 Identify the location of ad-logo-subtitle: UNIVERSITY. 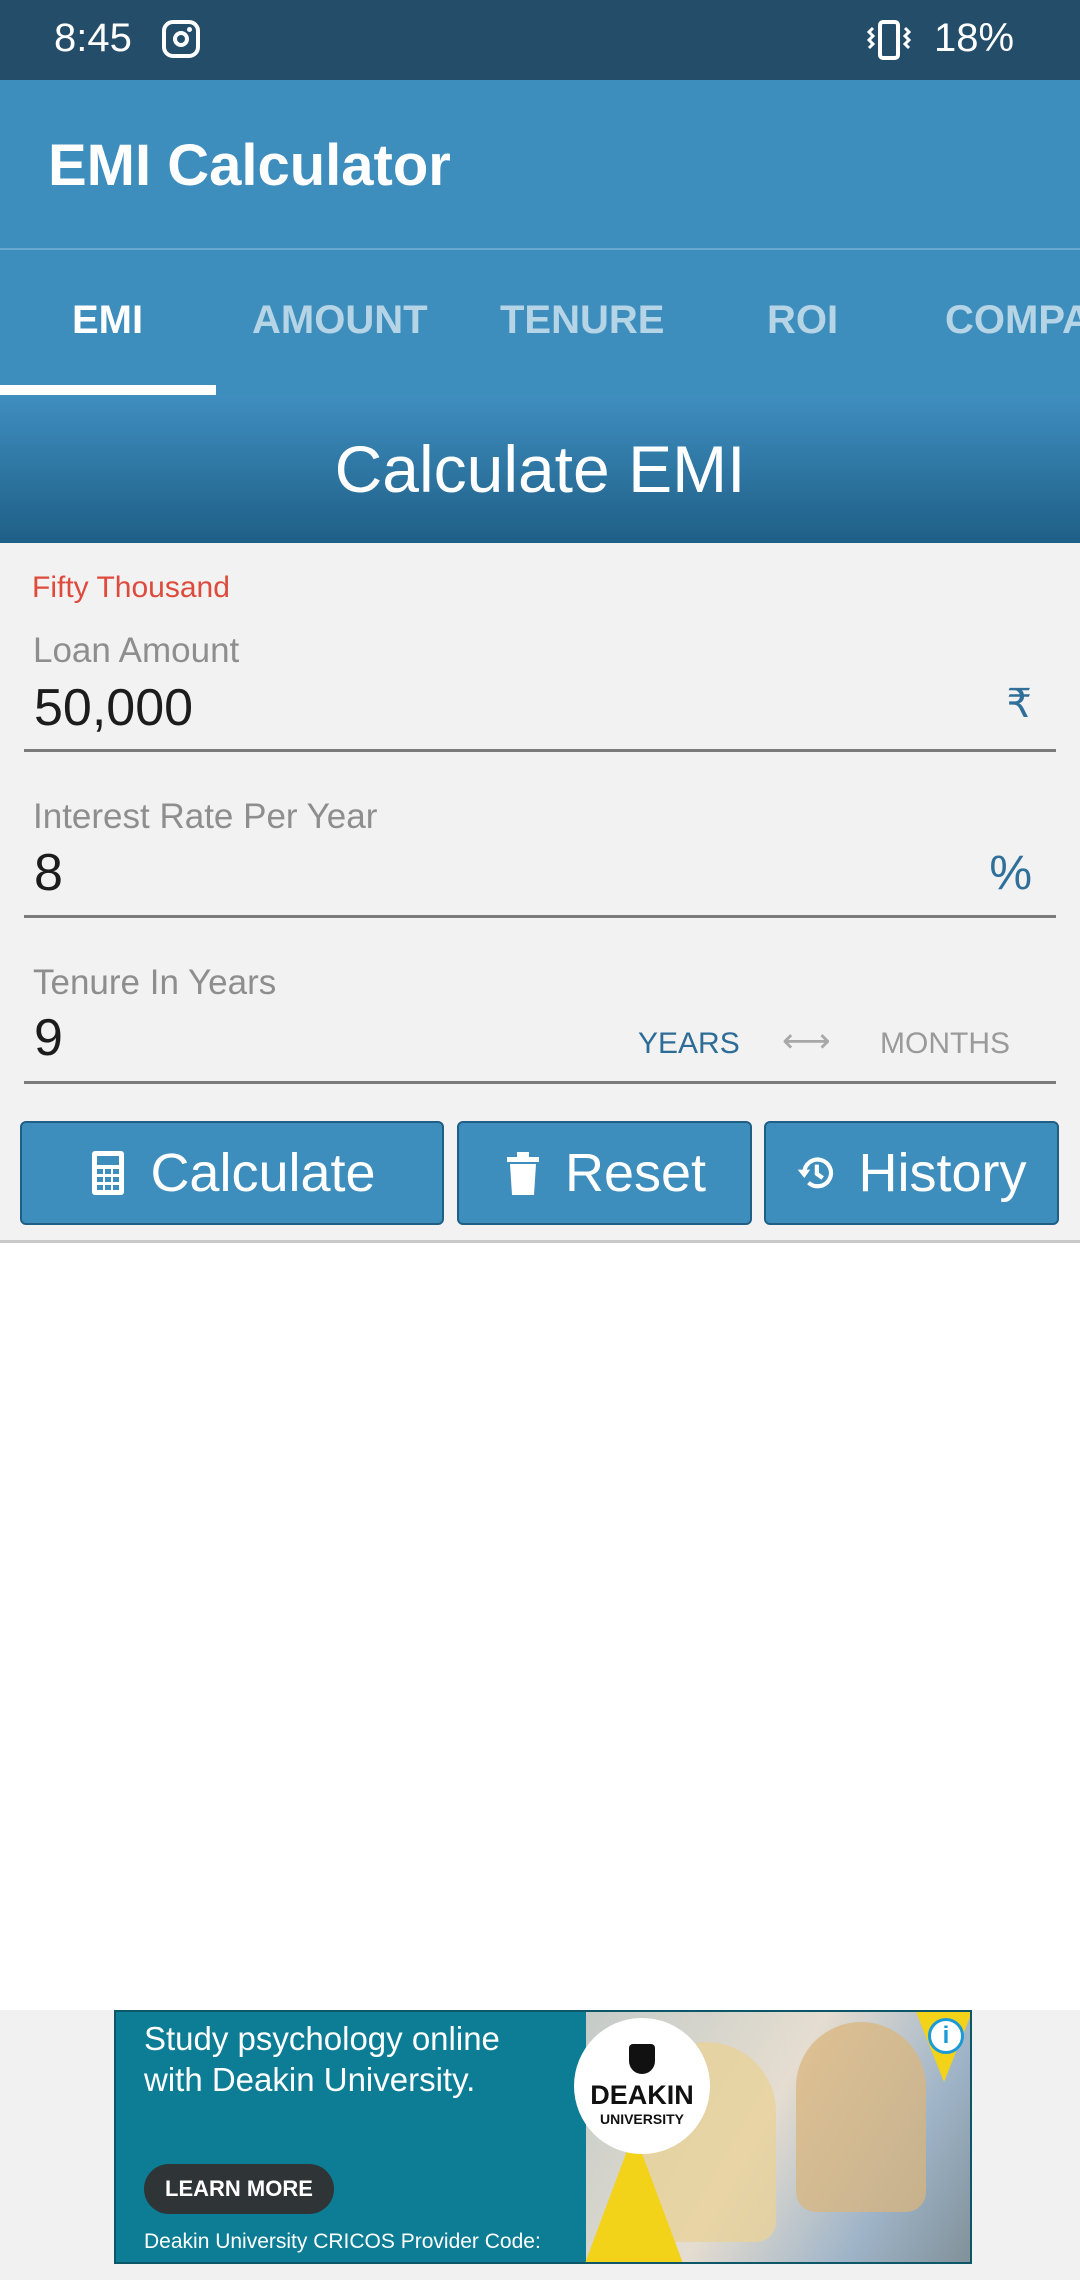
(641, 2119).